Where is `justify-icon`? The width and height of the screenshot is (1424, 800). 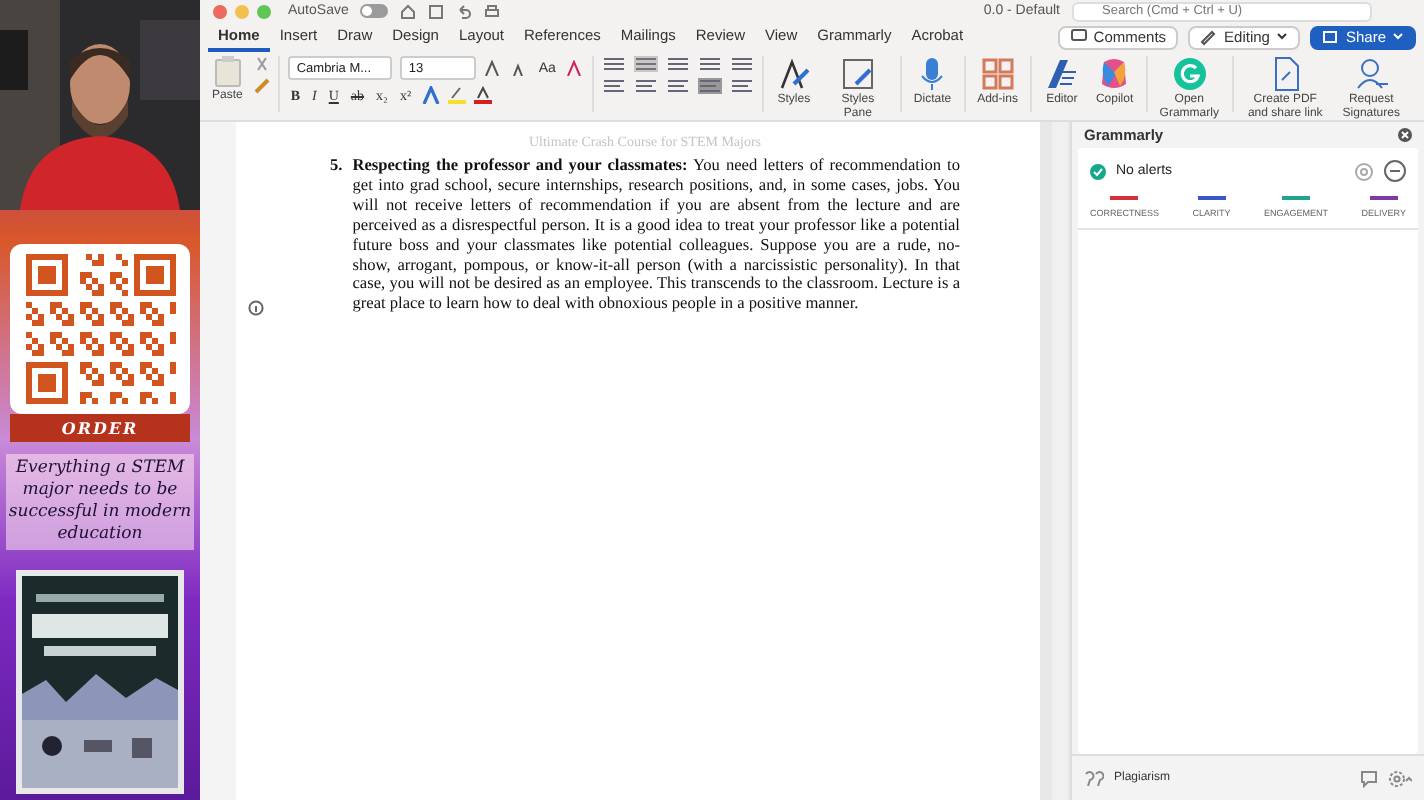 justify-icon is located at coordinates (709, 86).